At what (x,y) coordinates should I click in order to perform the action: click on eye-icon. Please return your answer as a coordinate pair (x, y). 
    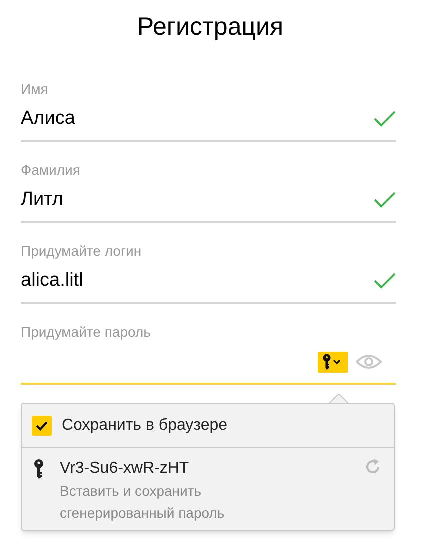
    Looking at the image, I should click on (369, 362).